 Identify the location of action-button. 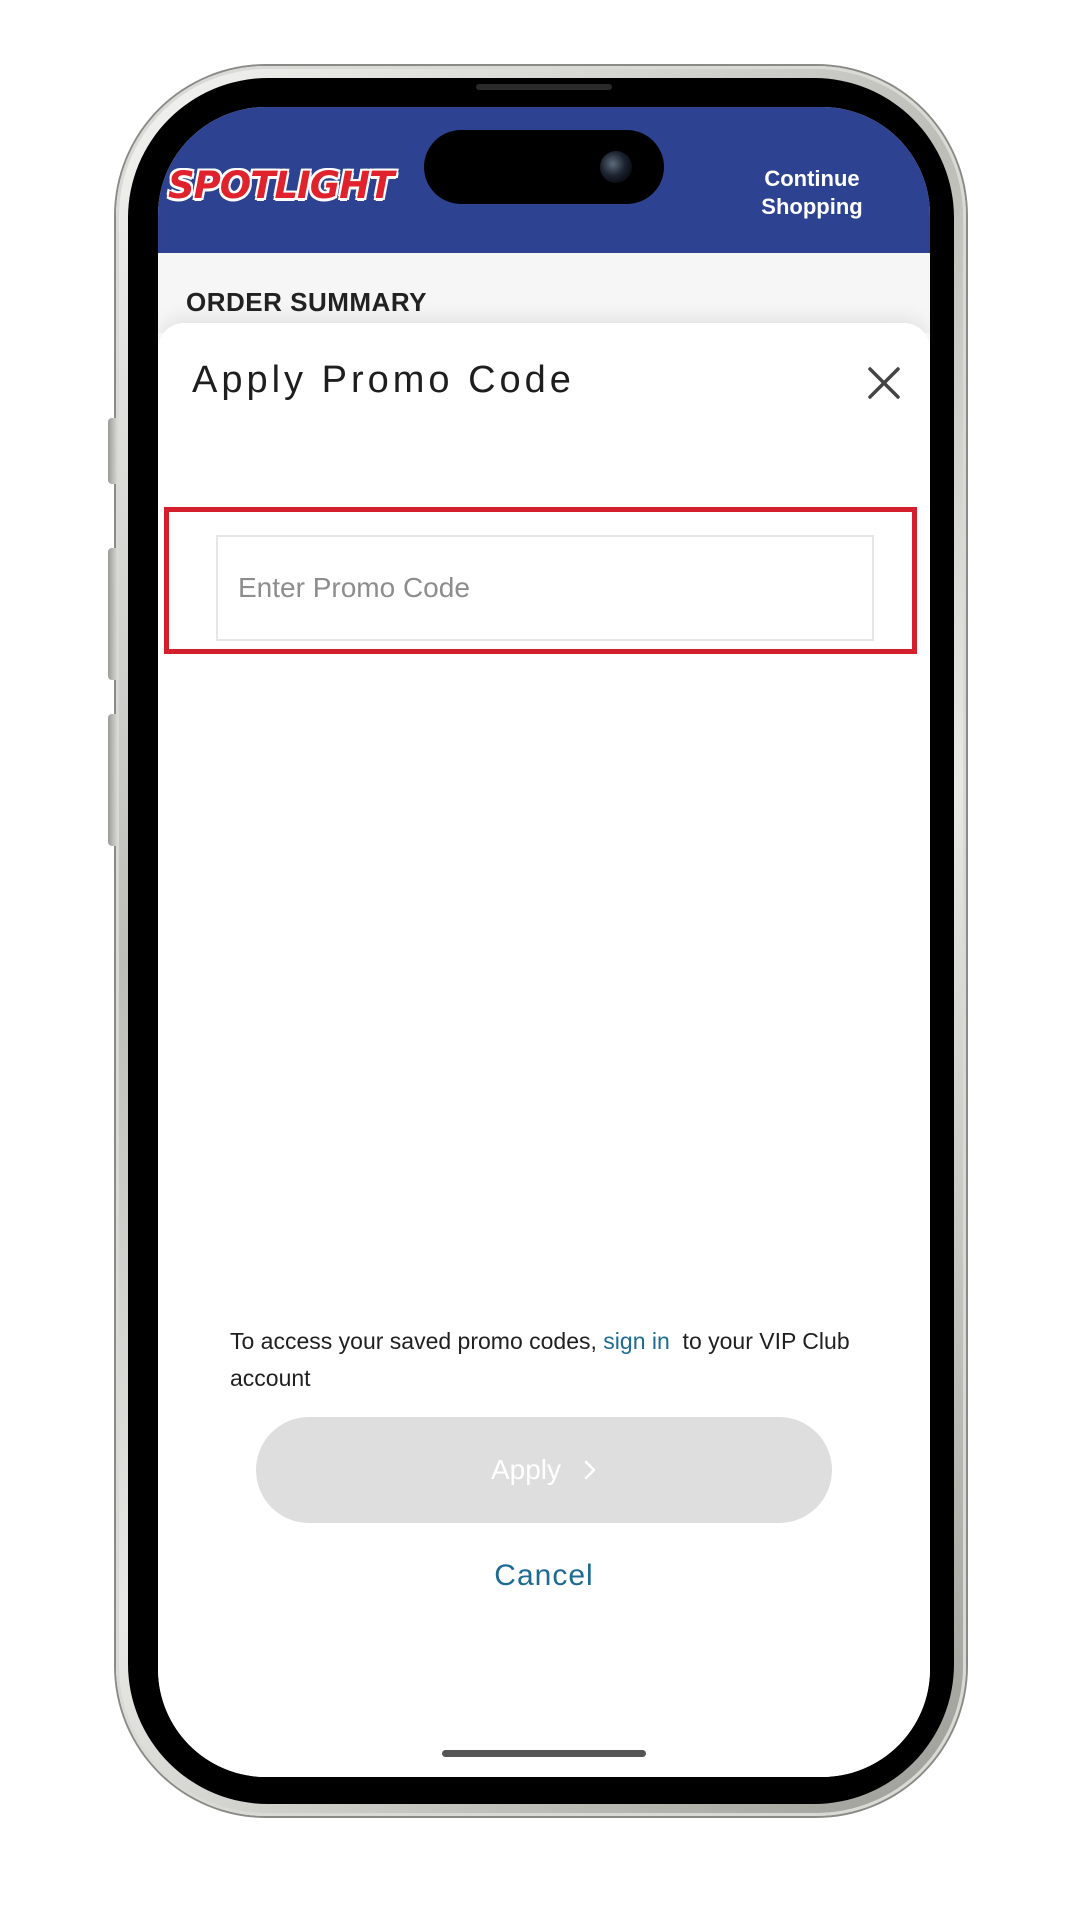
(113, 451).